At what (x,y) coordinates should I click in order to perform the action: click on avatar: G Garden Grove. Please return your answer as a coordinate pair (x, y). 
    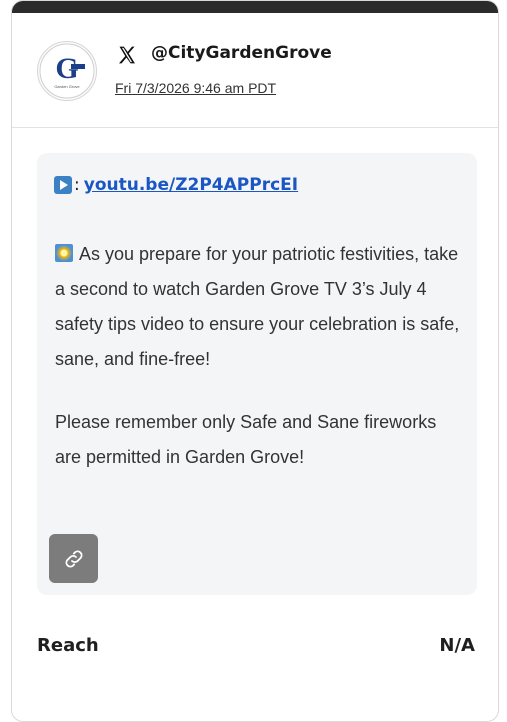
    Looking at the image, I should click on (67, 71).